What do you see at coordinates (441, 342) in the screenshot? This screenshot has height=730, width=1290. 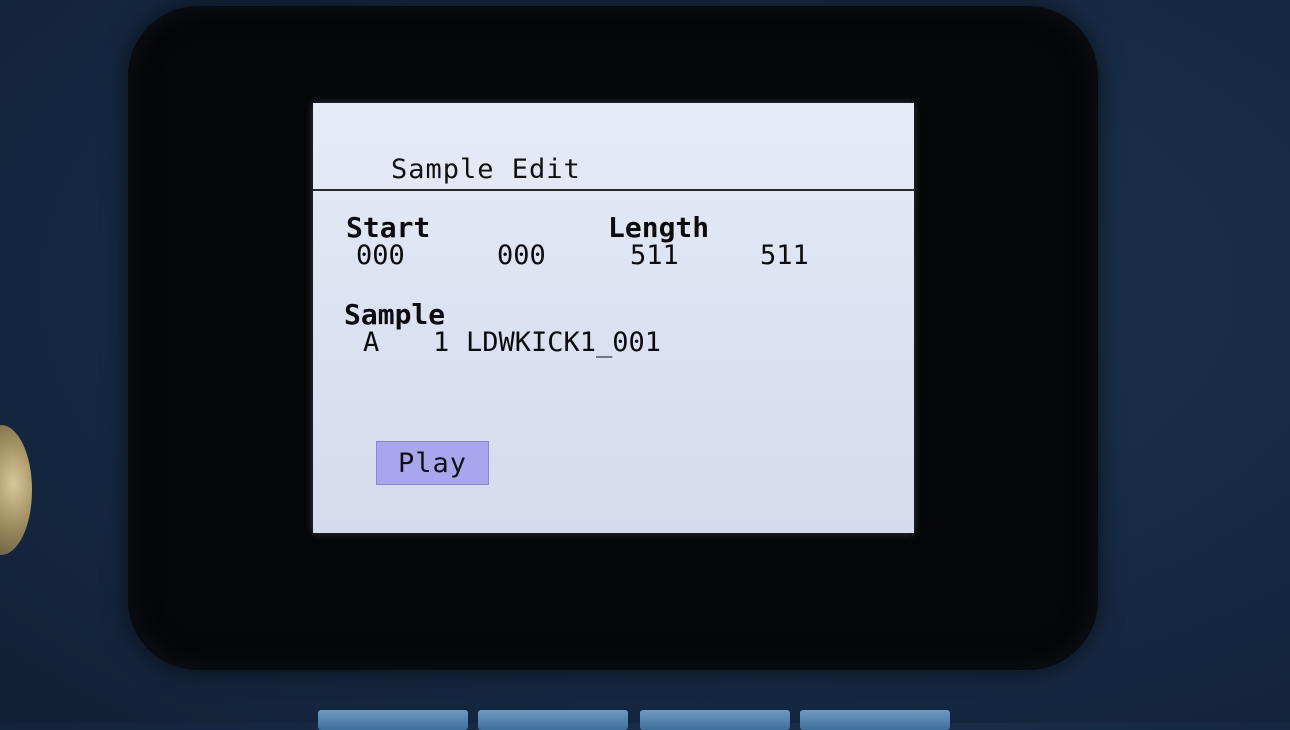 I see `sample-number: 1` at bounding box center [441, 342].